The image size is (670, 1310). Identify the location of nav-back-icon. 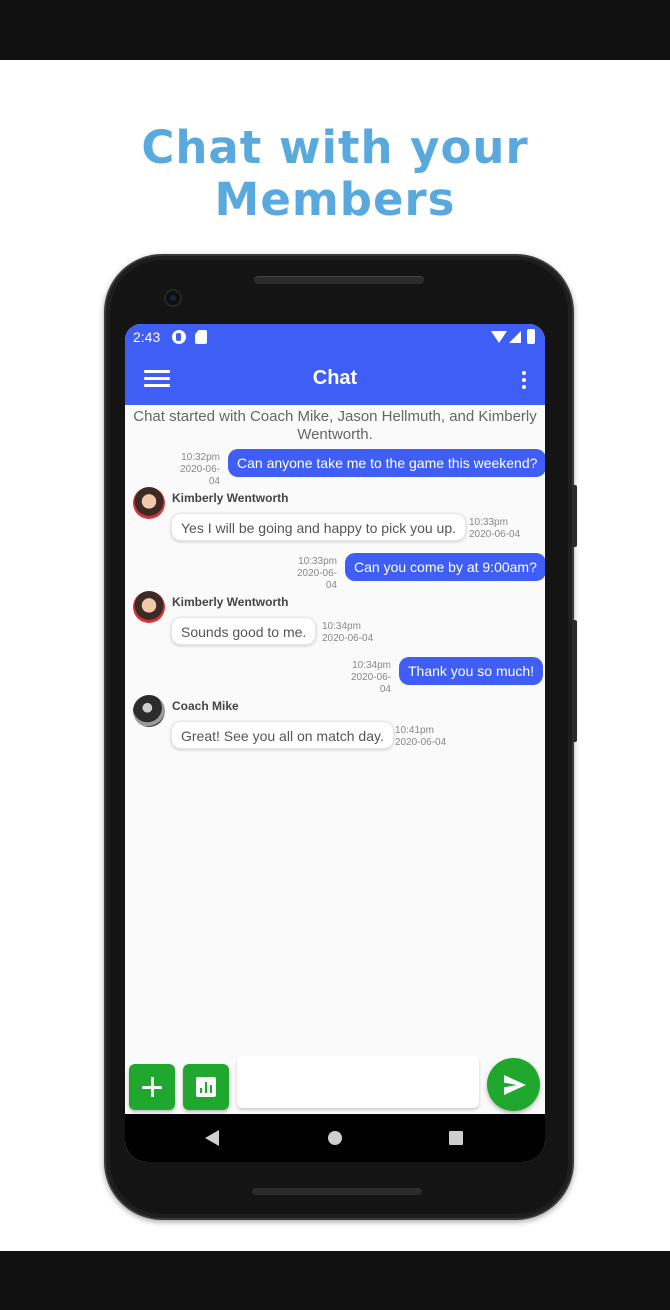
(212, 1138).